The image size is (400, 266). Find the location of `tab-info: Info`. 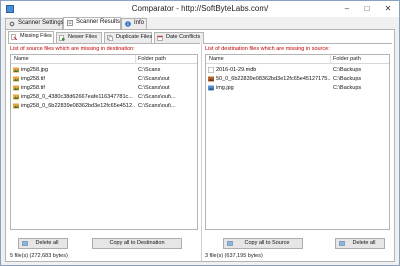

tab-info: Info is located at coordinates (134, 23).